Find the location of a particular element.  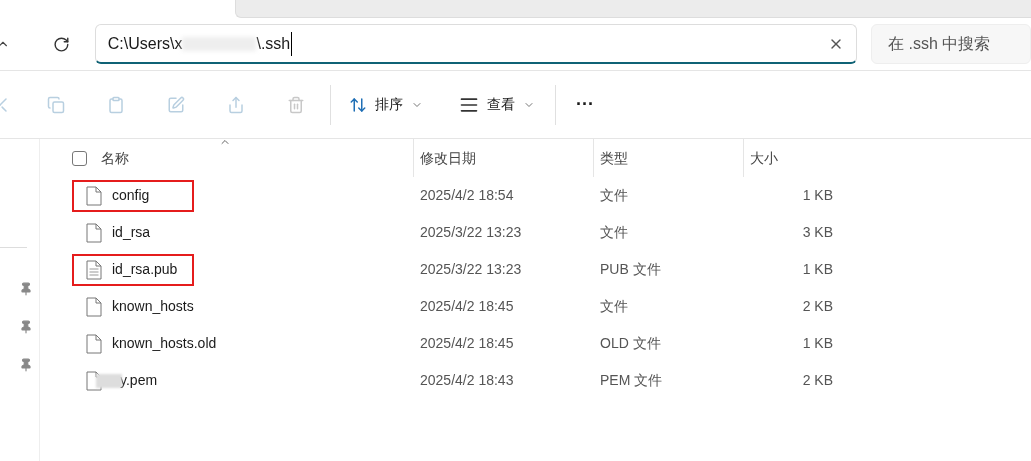

file-name: known_hosts.old is located at coordinates (164, 343).